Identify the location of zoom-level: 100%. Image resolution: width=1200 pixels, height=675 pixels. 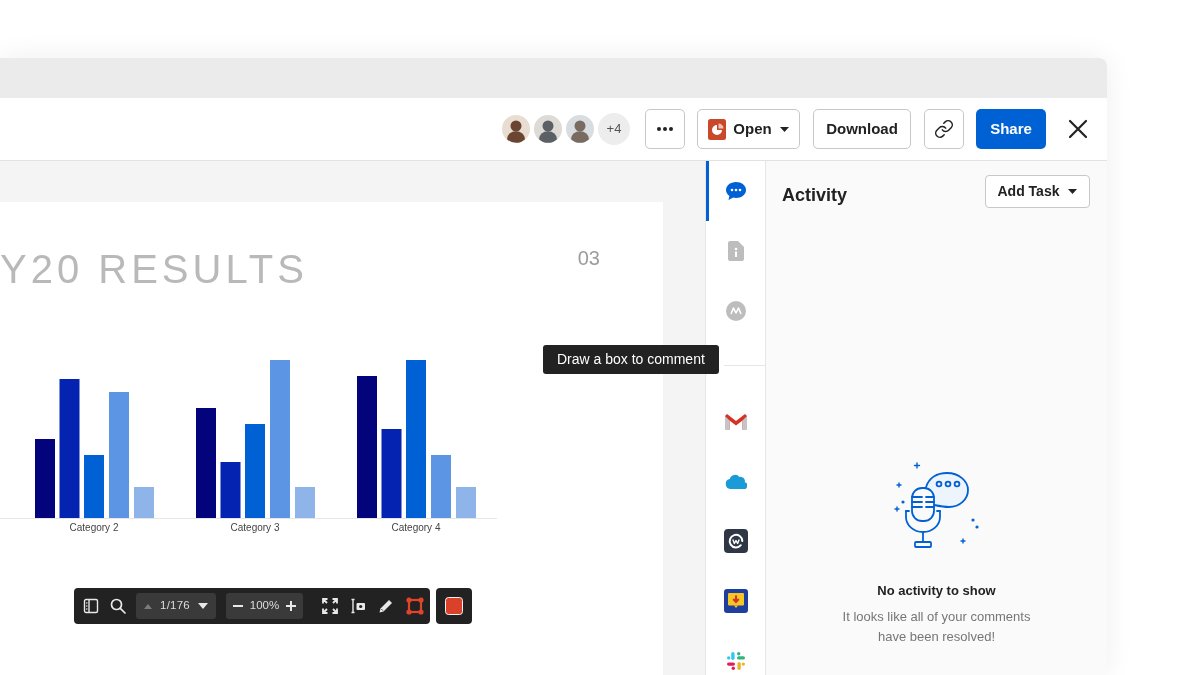
(264, 606).